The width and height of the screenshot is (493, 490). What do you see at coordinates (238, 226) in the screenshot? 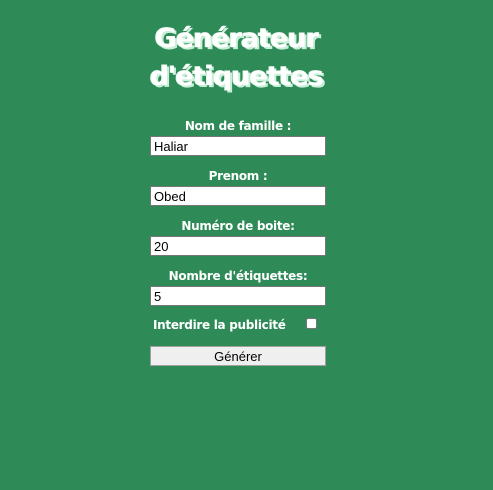
I see `box-number-label: Numéro de boite:` at bounding box center [238, 226].